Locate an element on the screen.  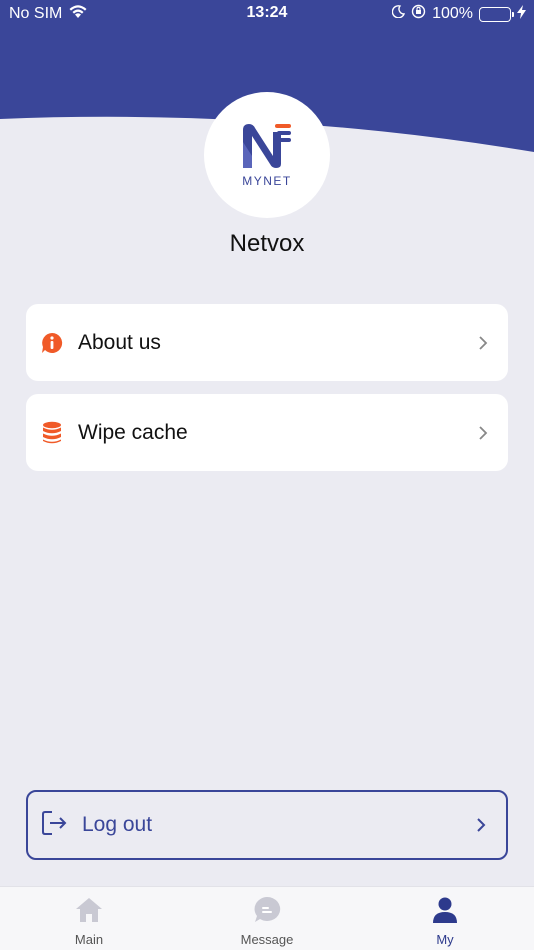
tab-my: My is located at coordinates (445, 918).